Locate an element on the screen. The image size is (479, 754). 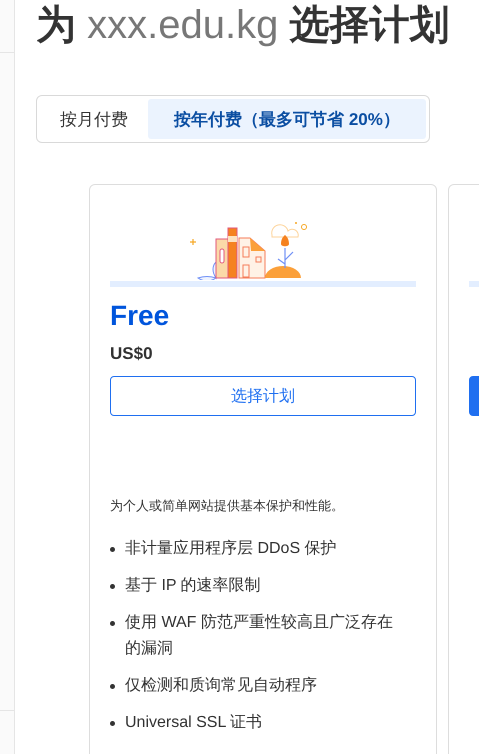
billing-tab: 按年付费（最多可节省 20%） is located at coordinates (287, 119).